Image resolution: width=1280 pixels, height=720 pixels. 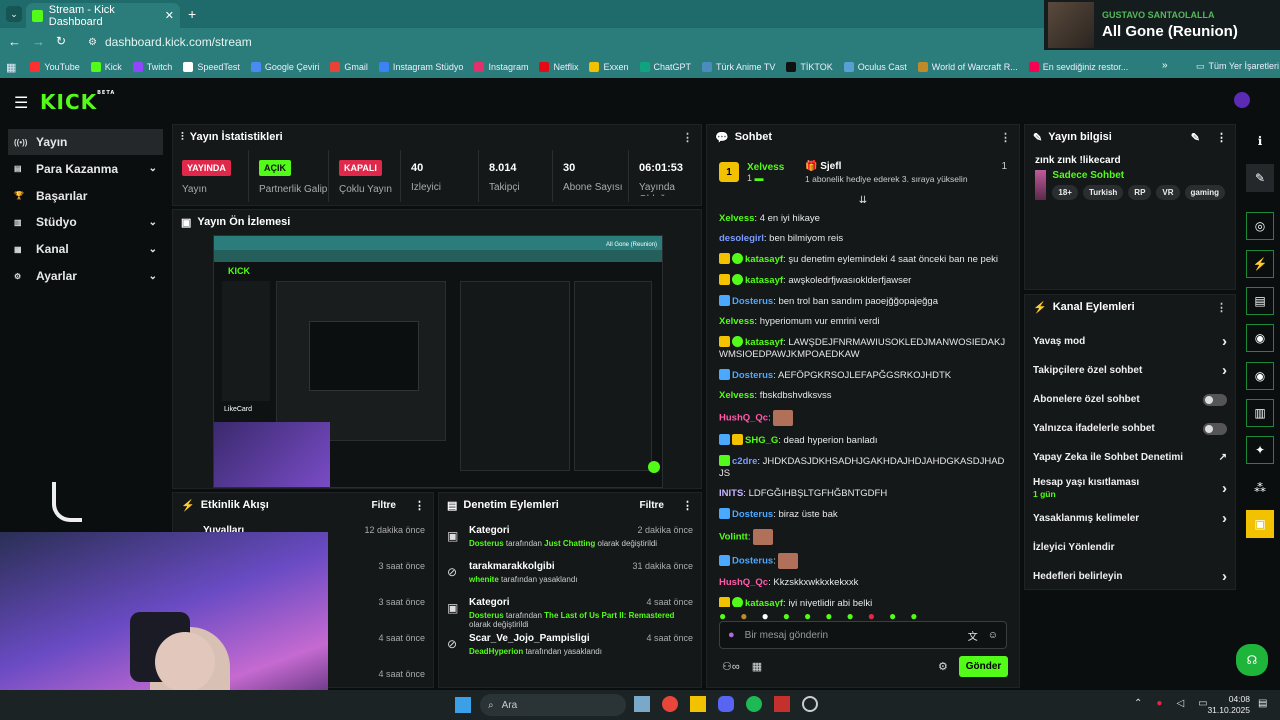 I want to click on channel-action-item: İzleyici Yönlendir, so click(x=1130, y=547).